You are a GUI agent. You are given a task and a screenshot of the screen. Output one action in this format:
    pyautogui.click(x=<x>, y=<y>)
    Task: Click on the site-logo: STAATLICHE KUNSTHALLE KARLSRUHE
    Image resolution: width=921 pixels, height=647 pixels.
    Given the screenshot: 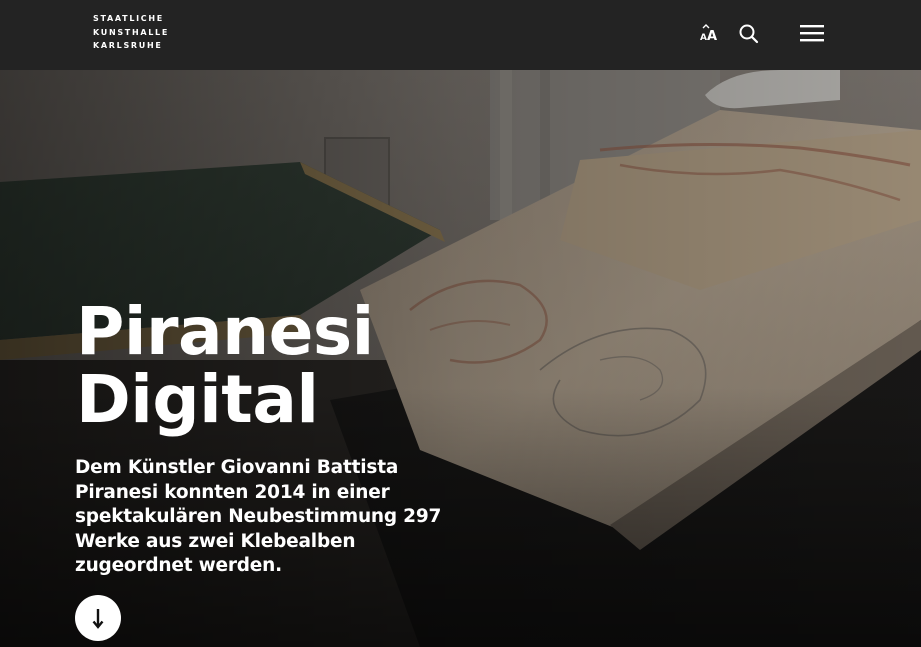 What is the action you would take?
    pyautogui.click(x=131, y=32)
    